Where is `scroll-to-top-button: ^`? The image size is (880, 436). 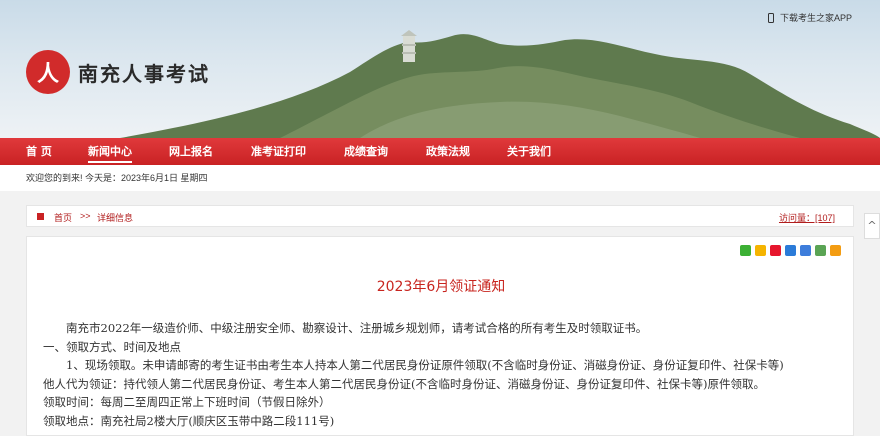
scroll-to-top-button: ^ is located at coordinates (872, 226).